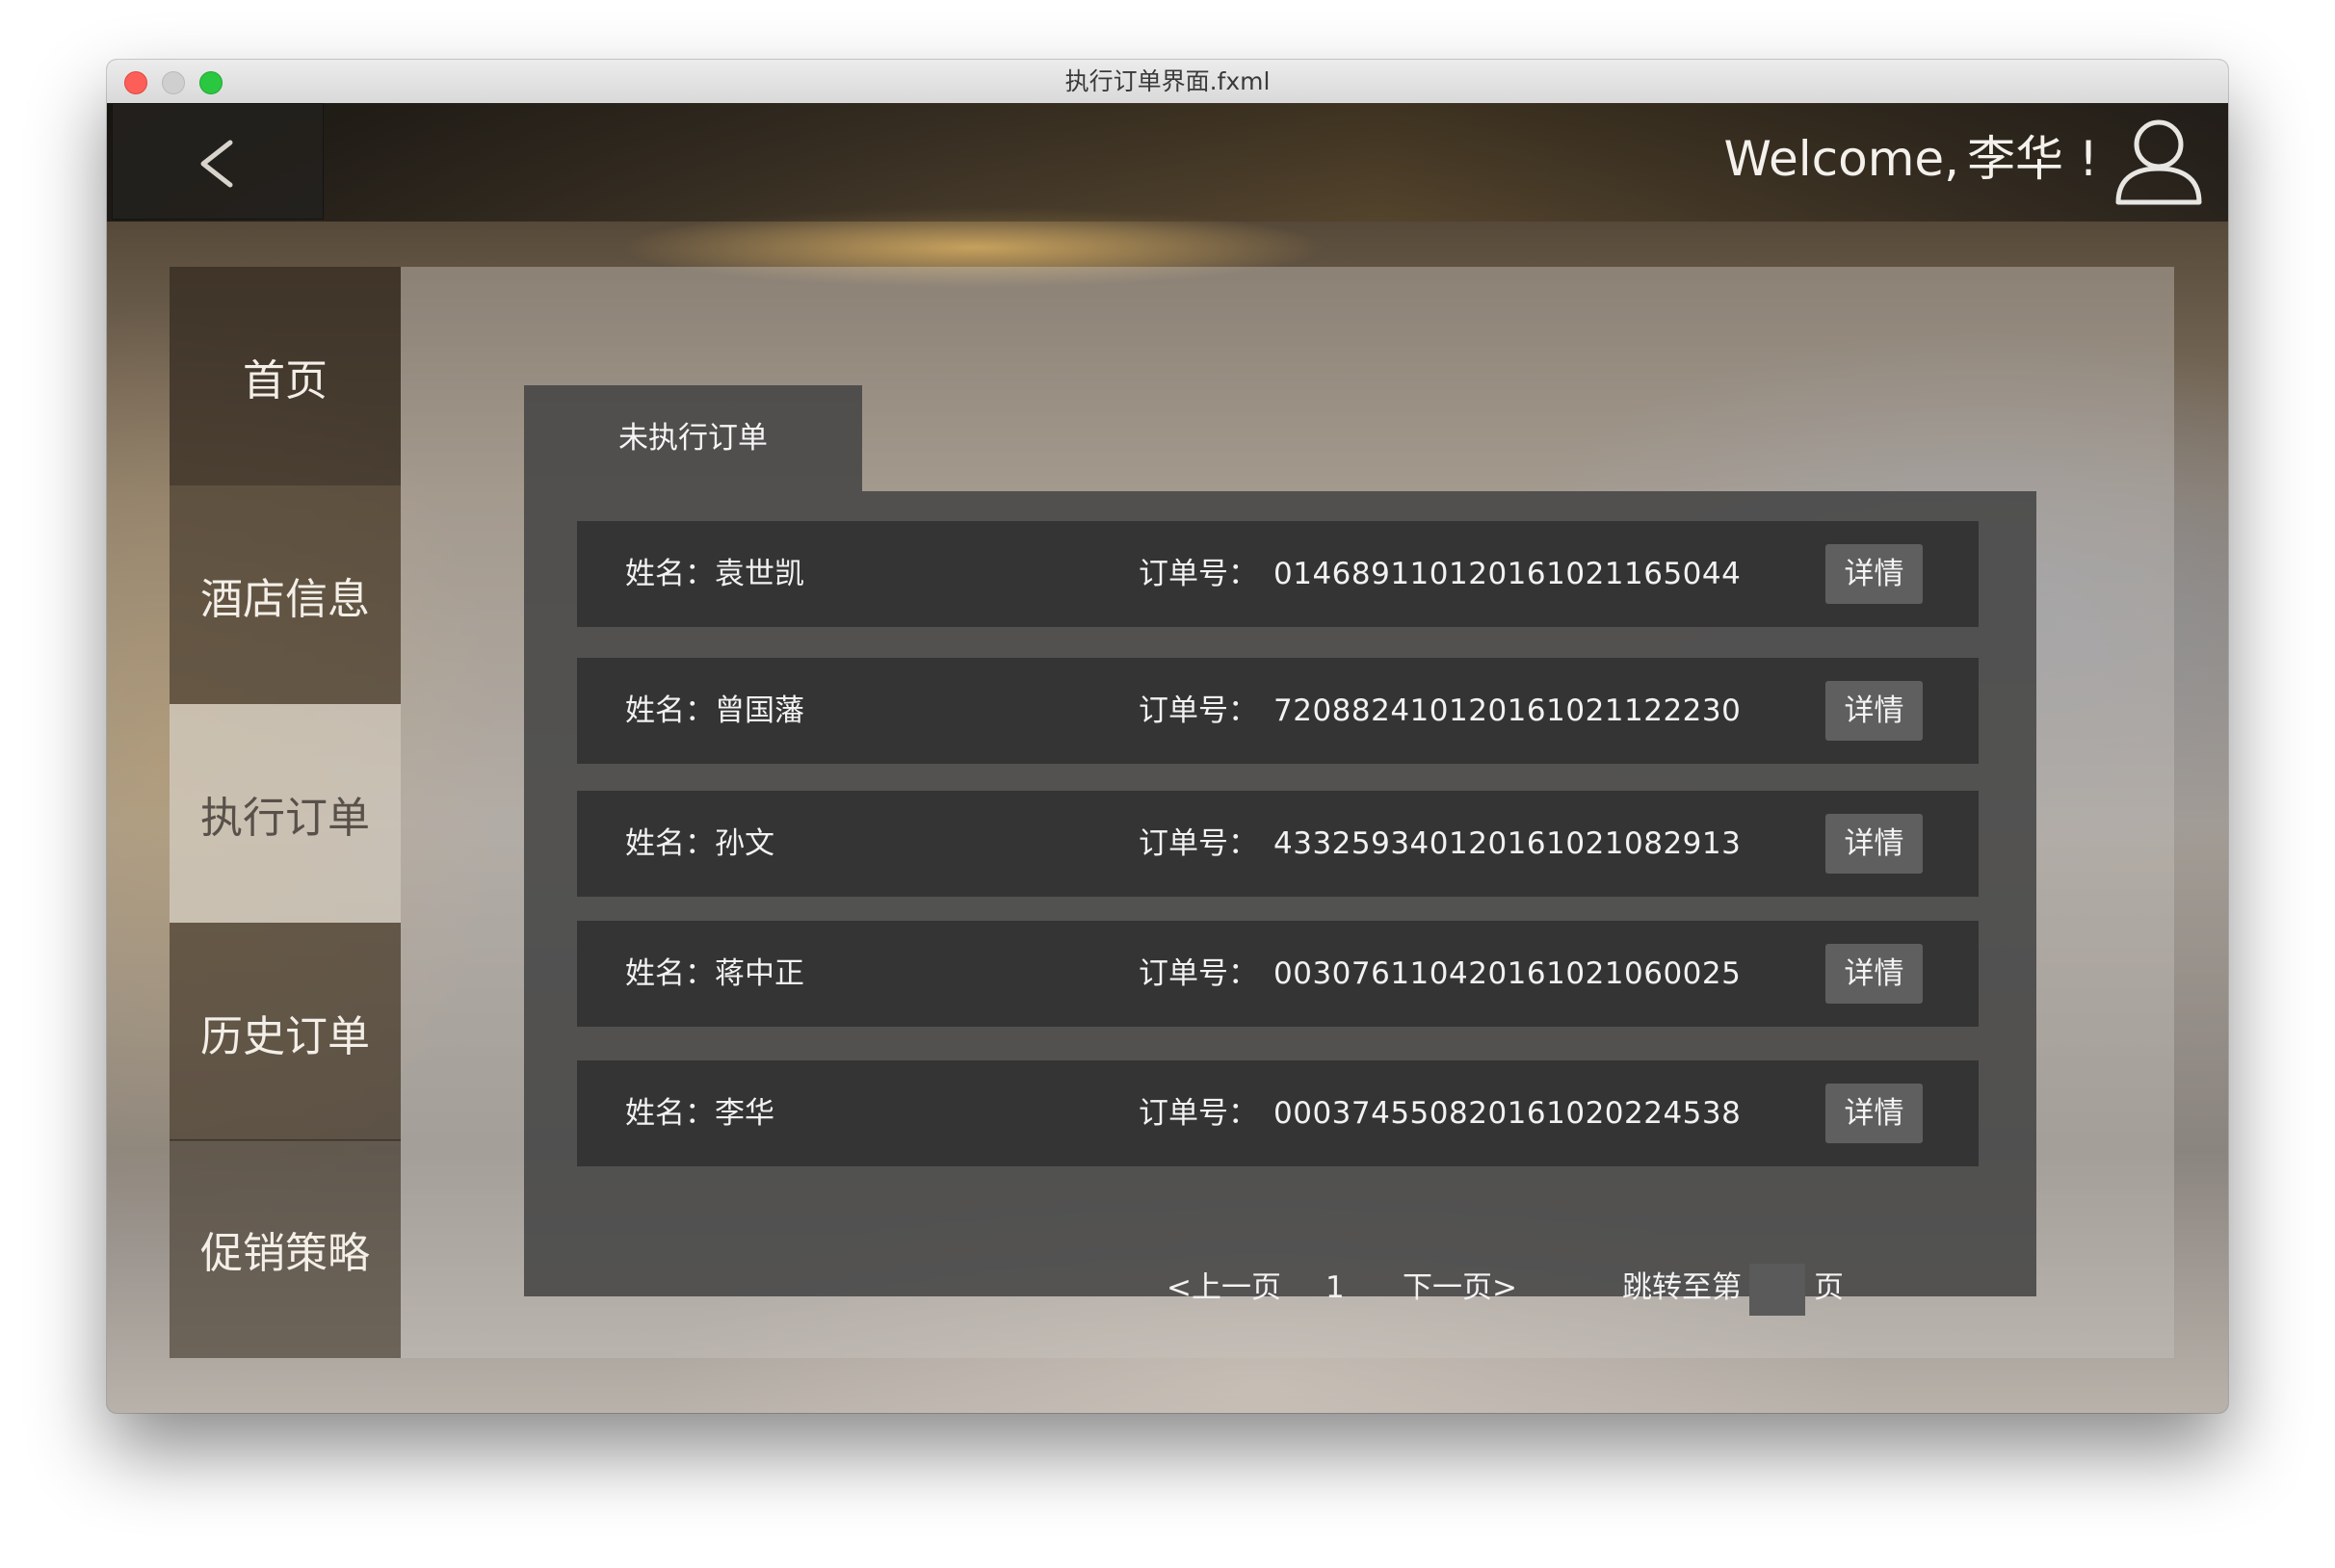 Image resolution: width=2335 pixels, height=1568 pixels. Describe the element at coordinates (714, 574) in the screenshot. I see `guest-name: 姓名：袁世凯` at that location.